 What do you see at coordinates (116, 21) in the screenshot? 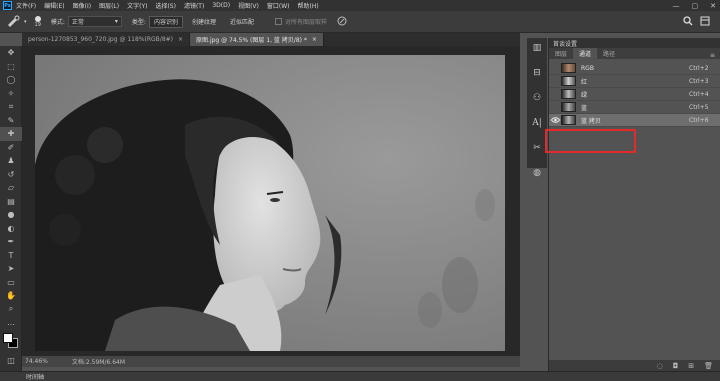
I see `chevron-down-icon: ▾` at bounding box center [116, 21].